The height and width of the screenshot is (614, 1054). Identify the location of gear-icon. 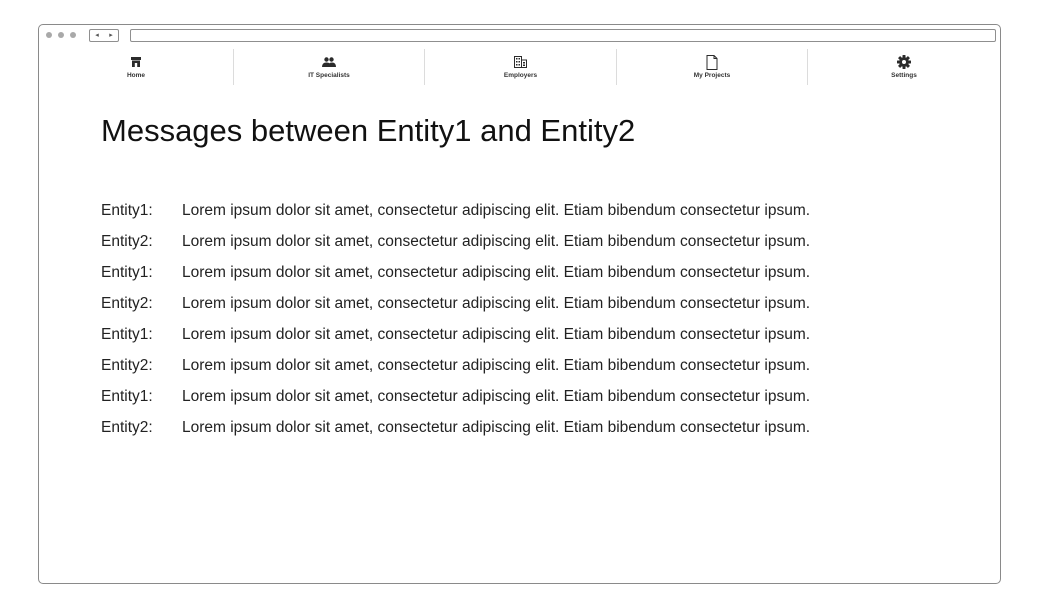
(904, 62).